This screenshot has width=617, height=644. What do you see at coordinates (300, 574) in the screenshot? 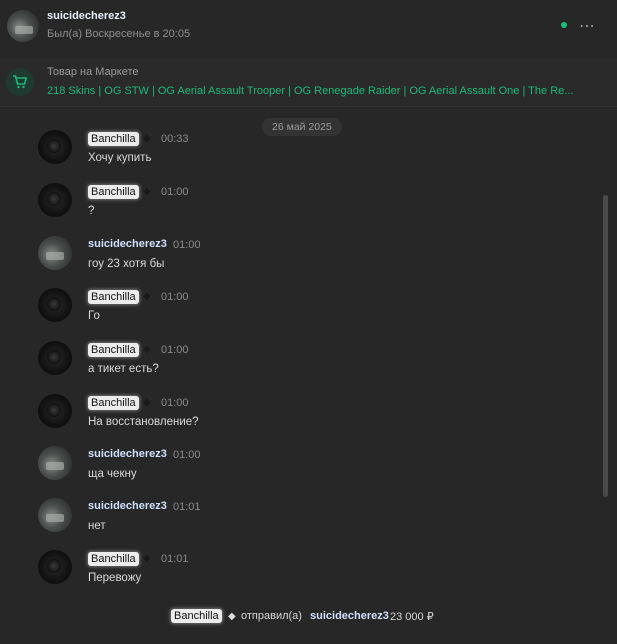
I see `message: Banchilla ◆ 01:01 Перевожу` at bounding box center [300, 574].